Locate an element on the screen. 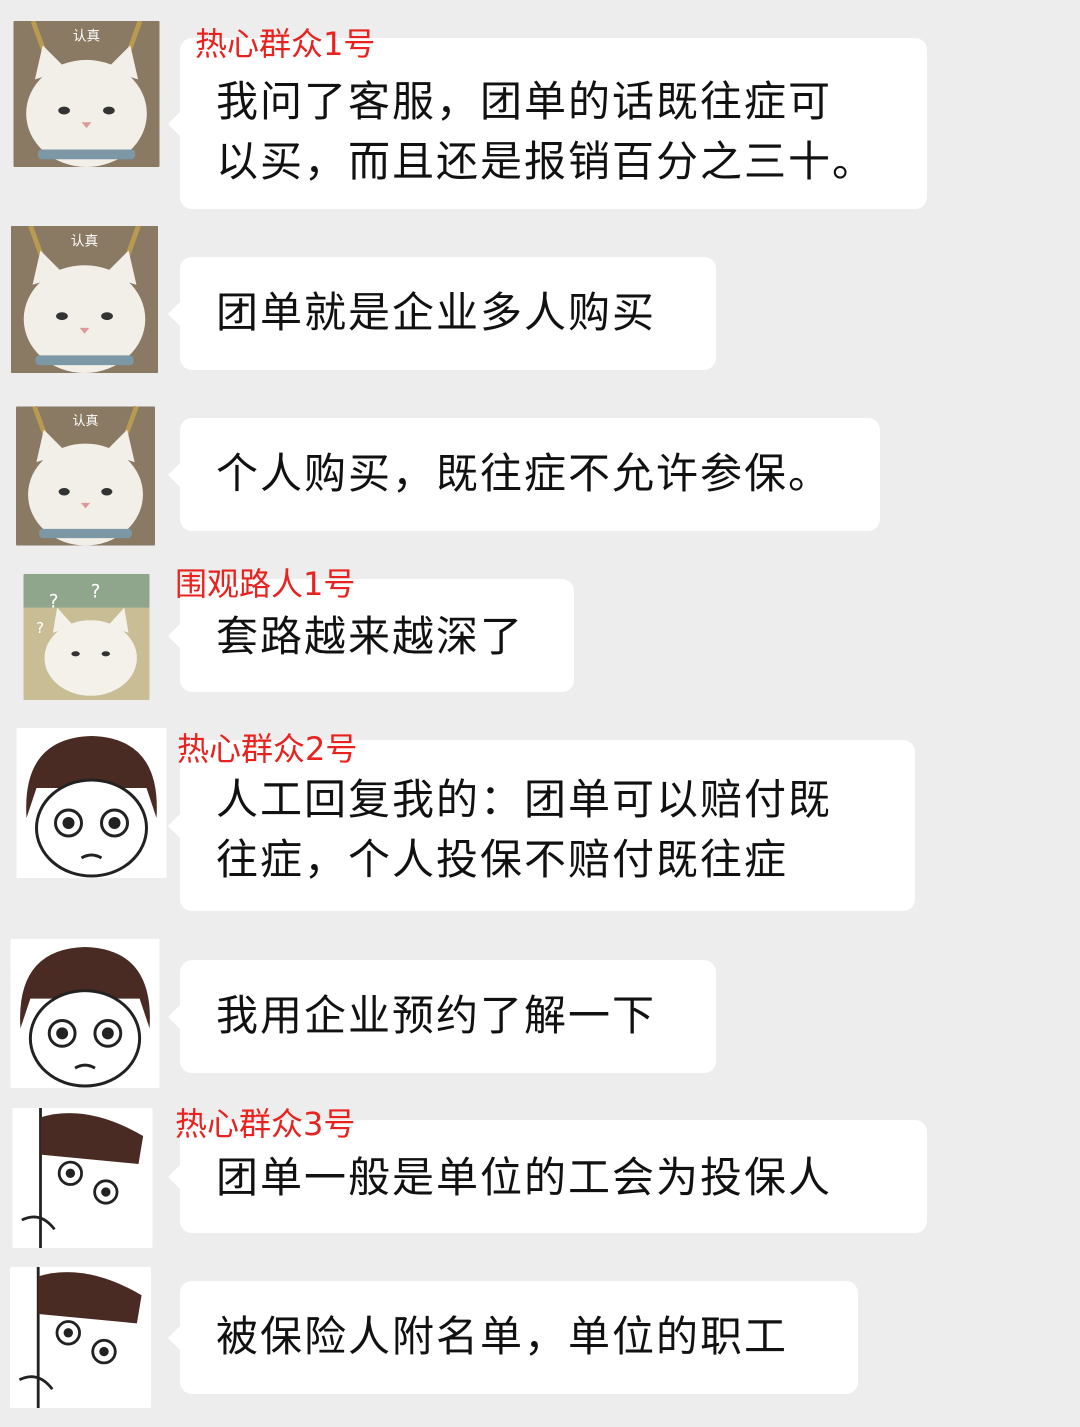  message-text: 个人购买，既往症不允许参保。 is located at coordinates (524, 473).